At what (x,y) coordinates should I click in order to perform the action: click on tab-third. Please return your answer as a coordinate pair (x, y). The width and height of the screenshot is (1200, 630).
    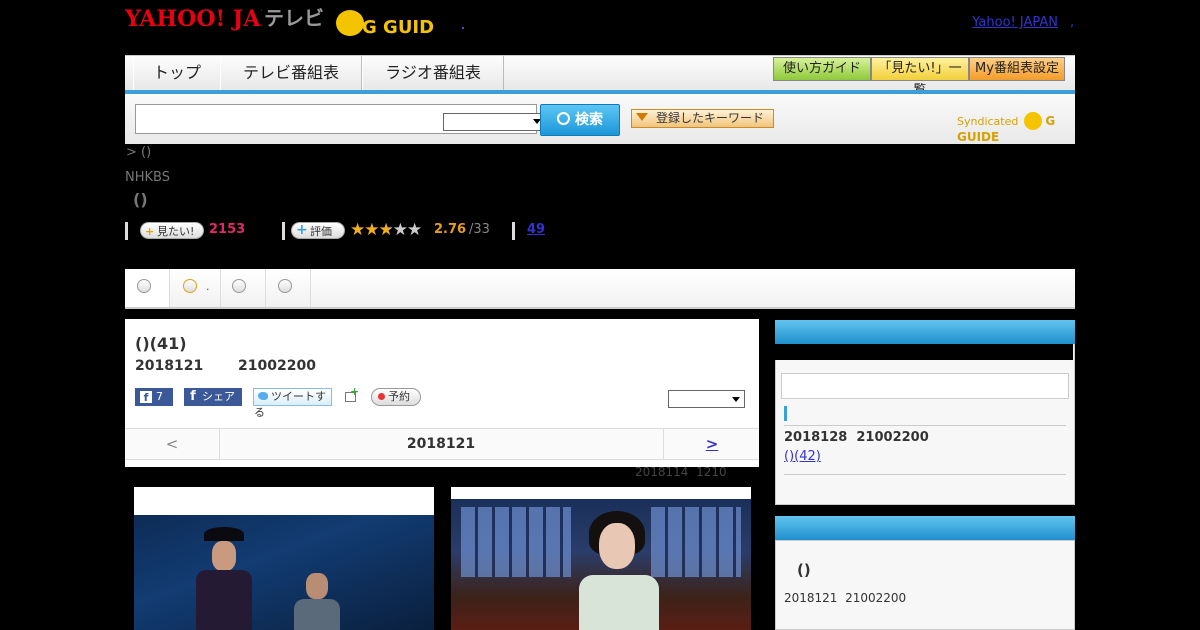
    Looking at the image, I should click on (243, 288).